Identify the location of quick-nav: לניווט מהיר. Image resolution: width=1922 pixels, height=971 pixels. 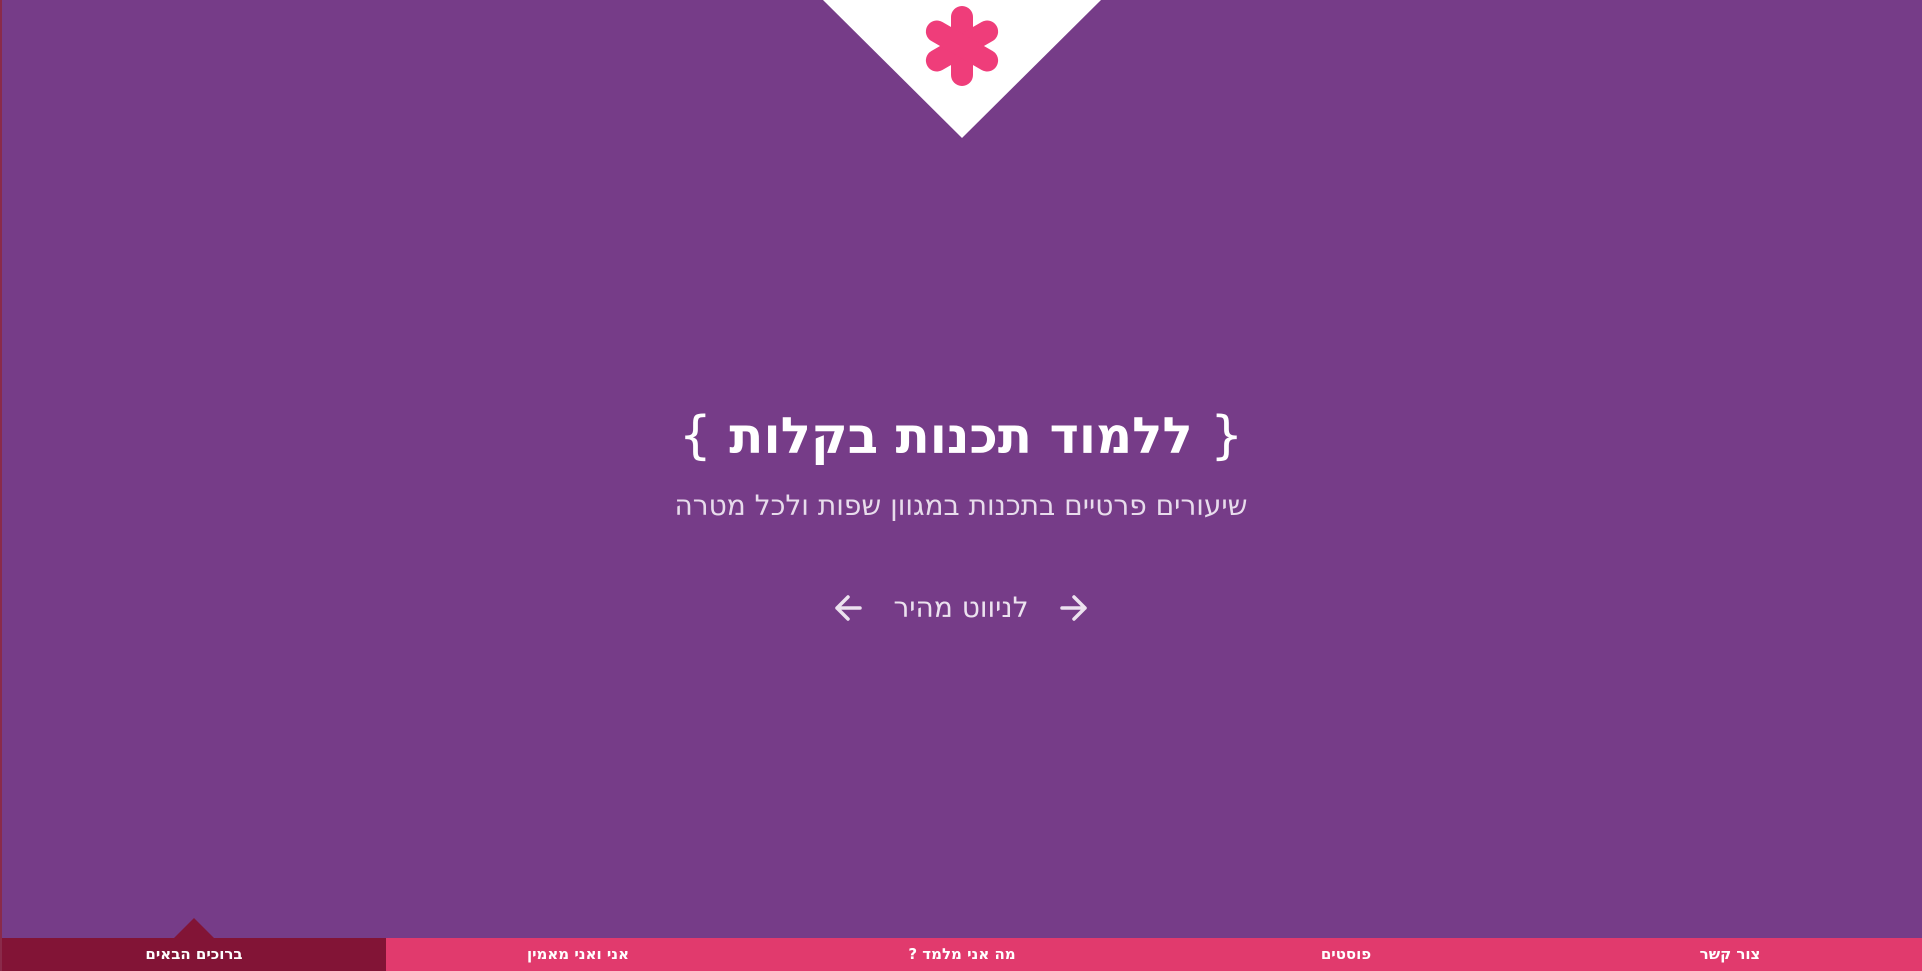
(961, 608).